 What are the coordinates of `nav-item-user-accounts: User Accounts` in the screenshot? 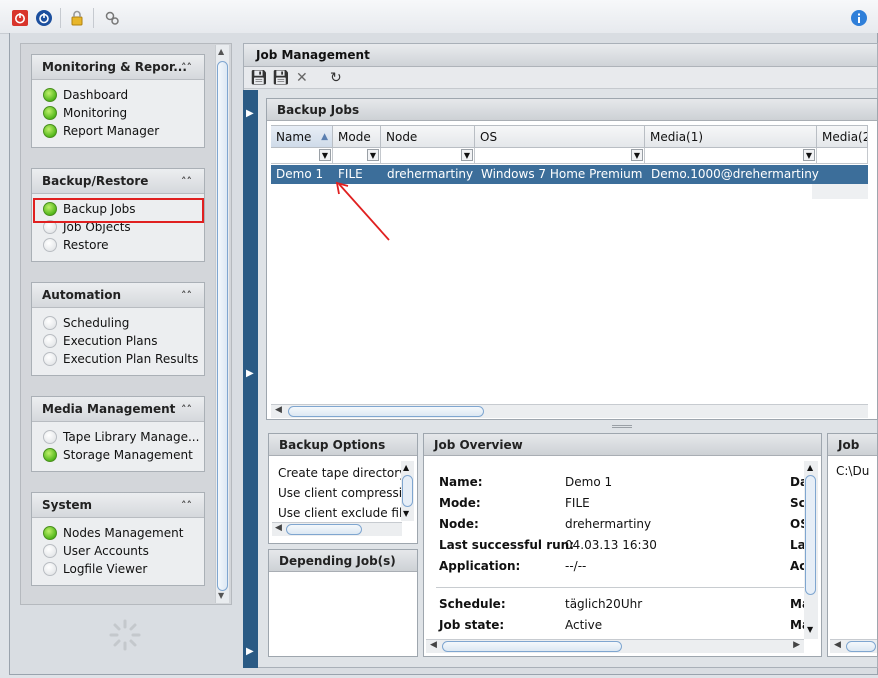 It's located at (123, 551).